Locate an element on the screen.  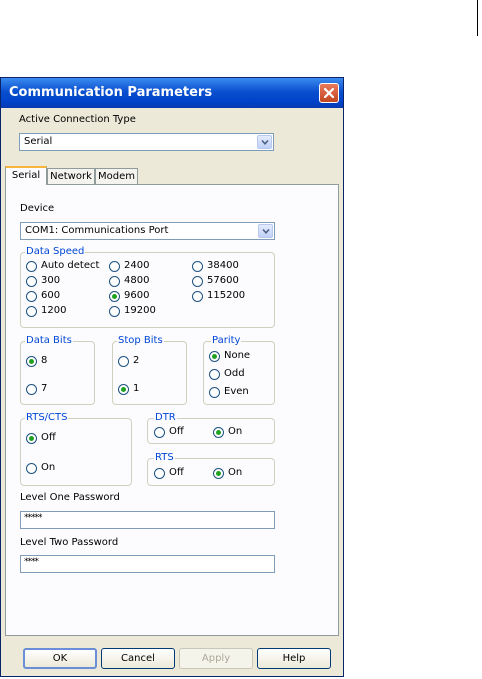
speed-auto-detect-label: Auto detect is located at coordinates (70, 265).